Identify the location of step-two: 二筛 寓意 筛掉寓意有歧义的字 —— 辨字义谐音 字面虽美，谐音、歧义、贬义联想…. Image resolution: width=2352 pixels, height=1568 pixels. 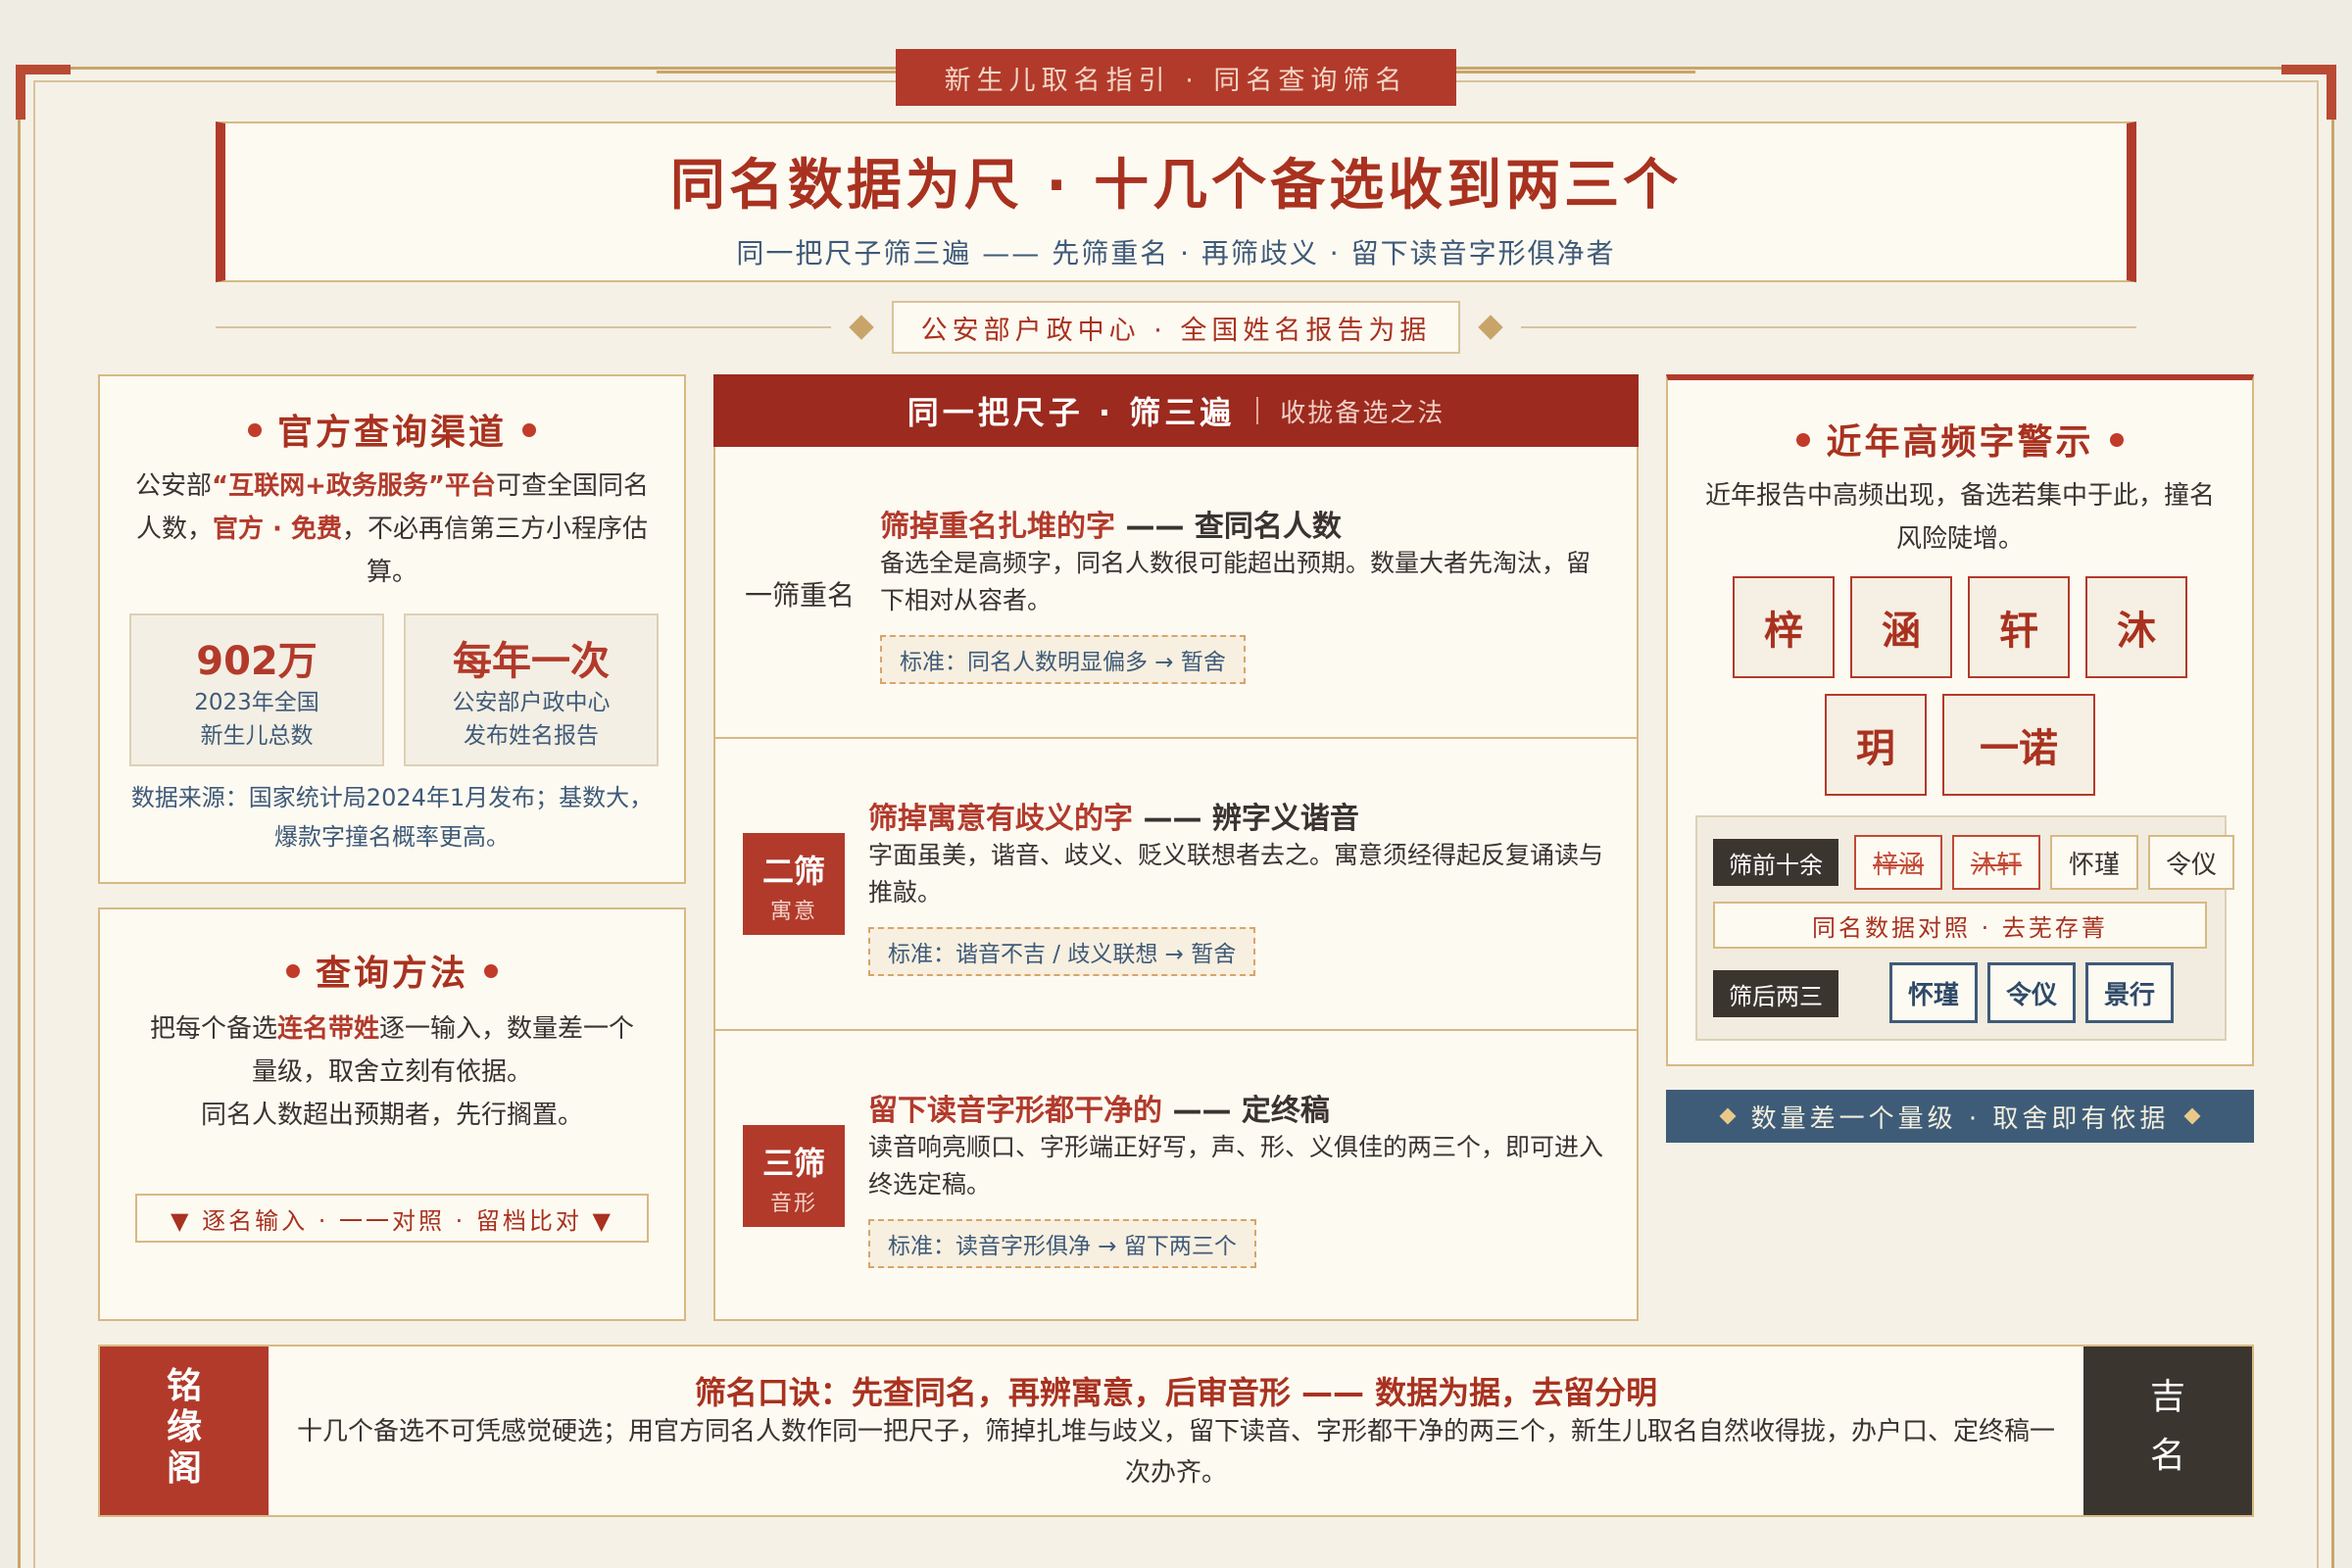
(1176, 885).